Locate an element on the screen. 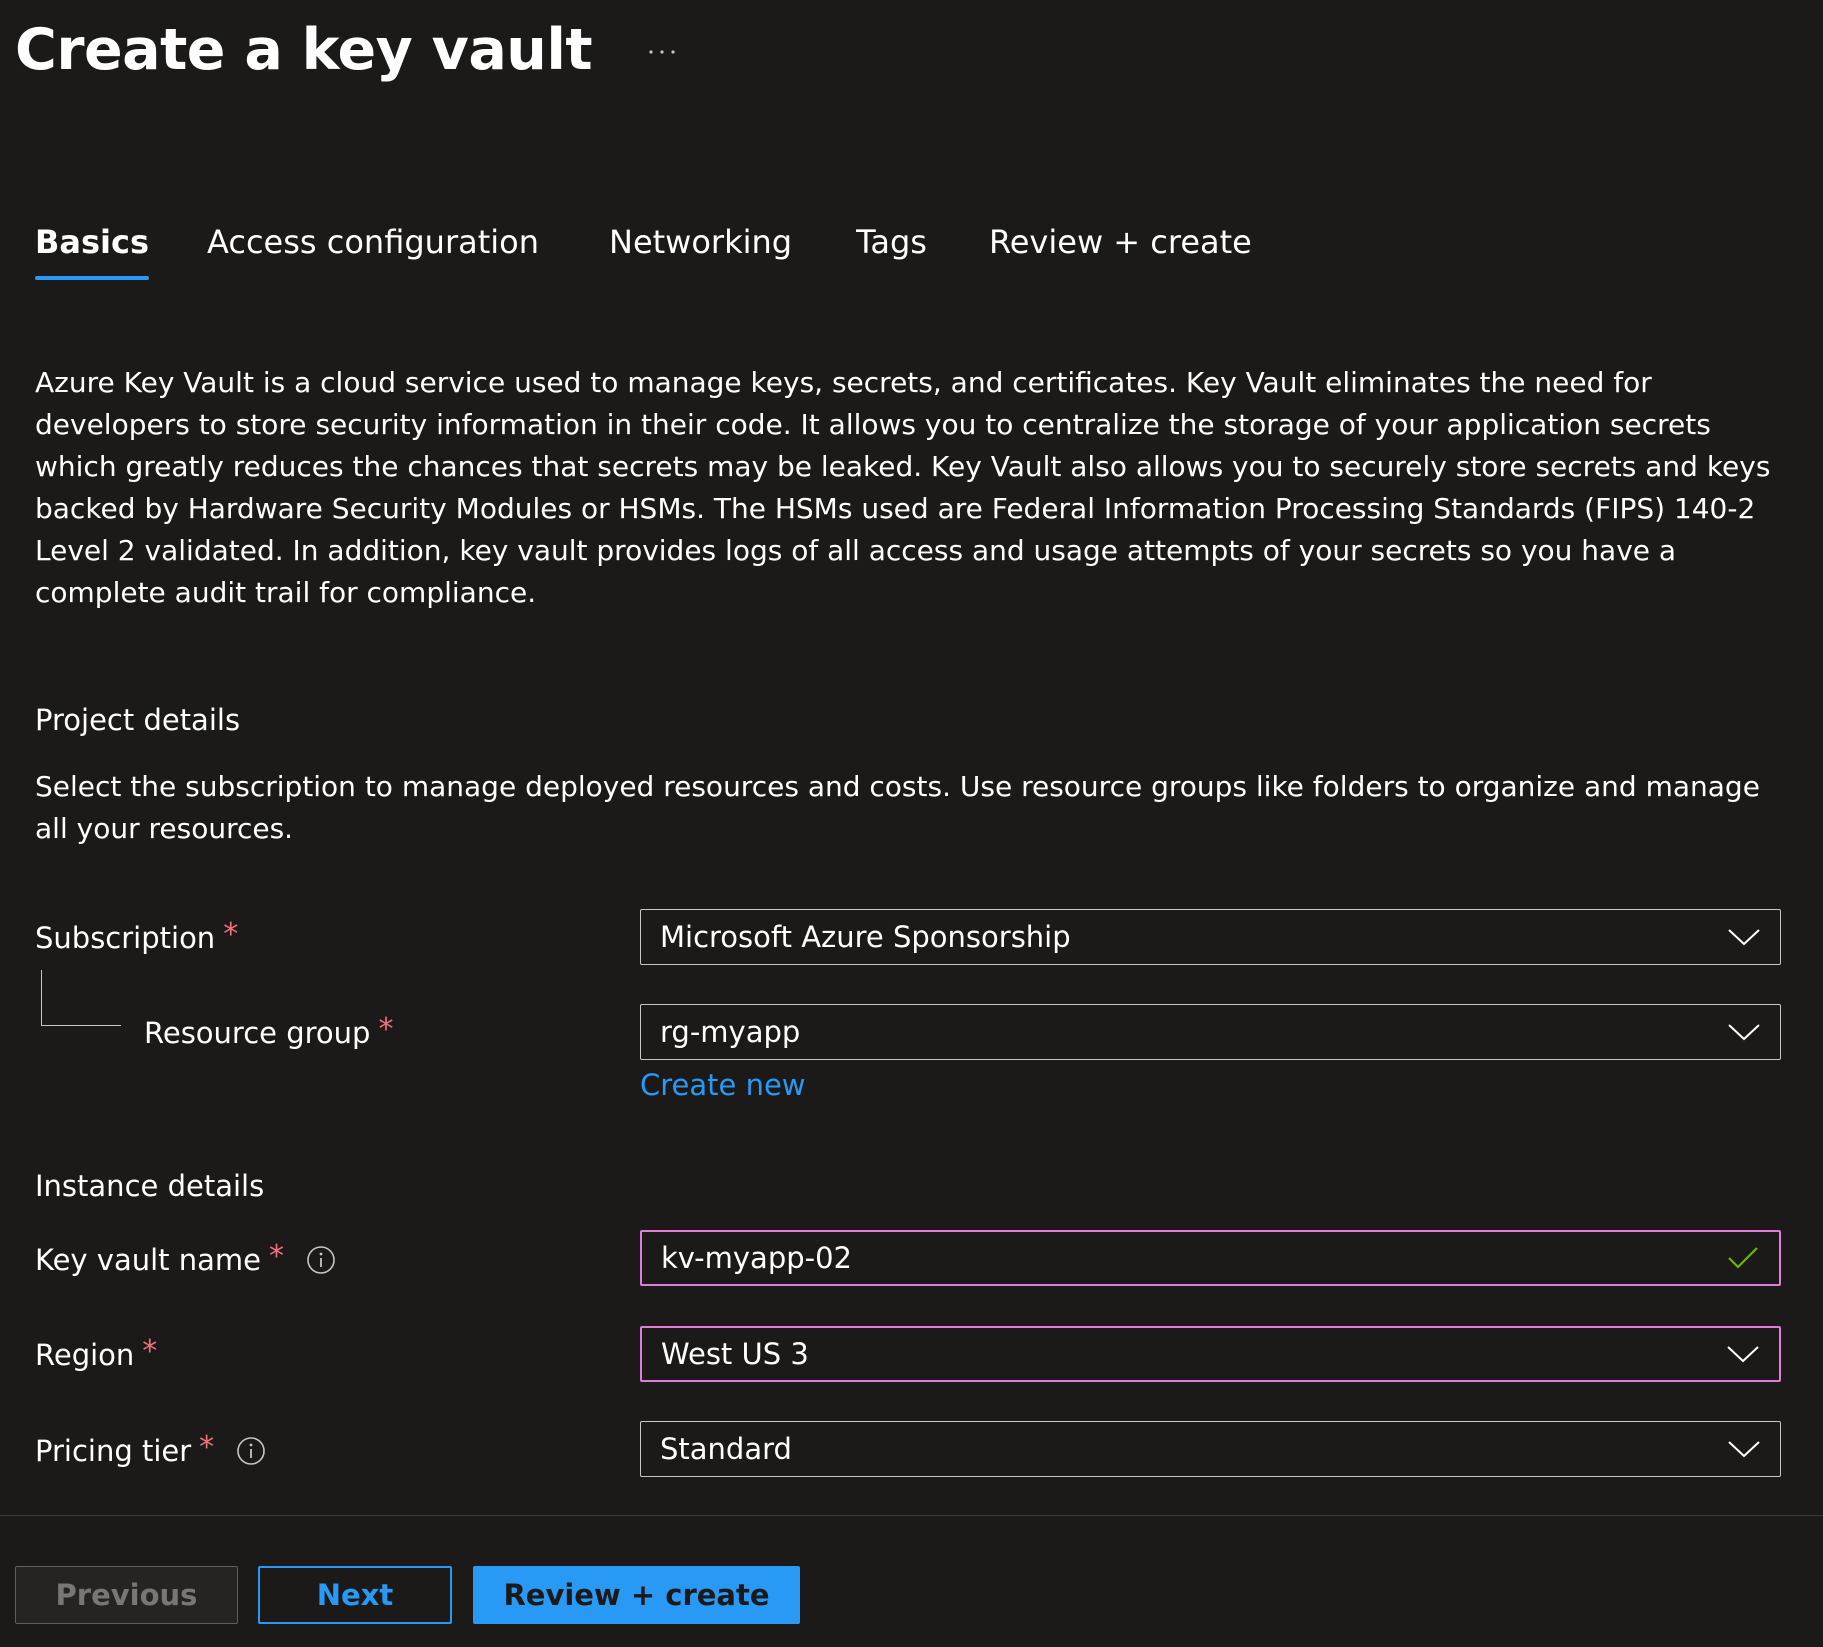 The width and height of the screenshot is (1823, 1647). pricing-tier-label-text: Pricing tier is located at coordinates (113, 1451).